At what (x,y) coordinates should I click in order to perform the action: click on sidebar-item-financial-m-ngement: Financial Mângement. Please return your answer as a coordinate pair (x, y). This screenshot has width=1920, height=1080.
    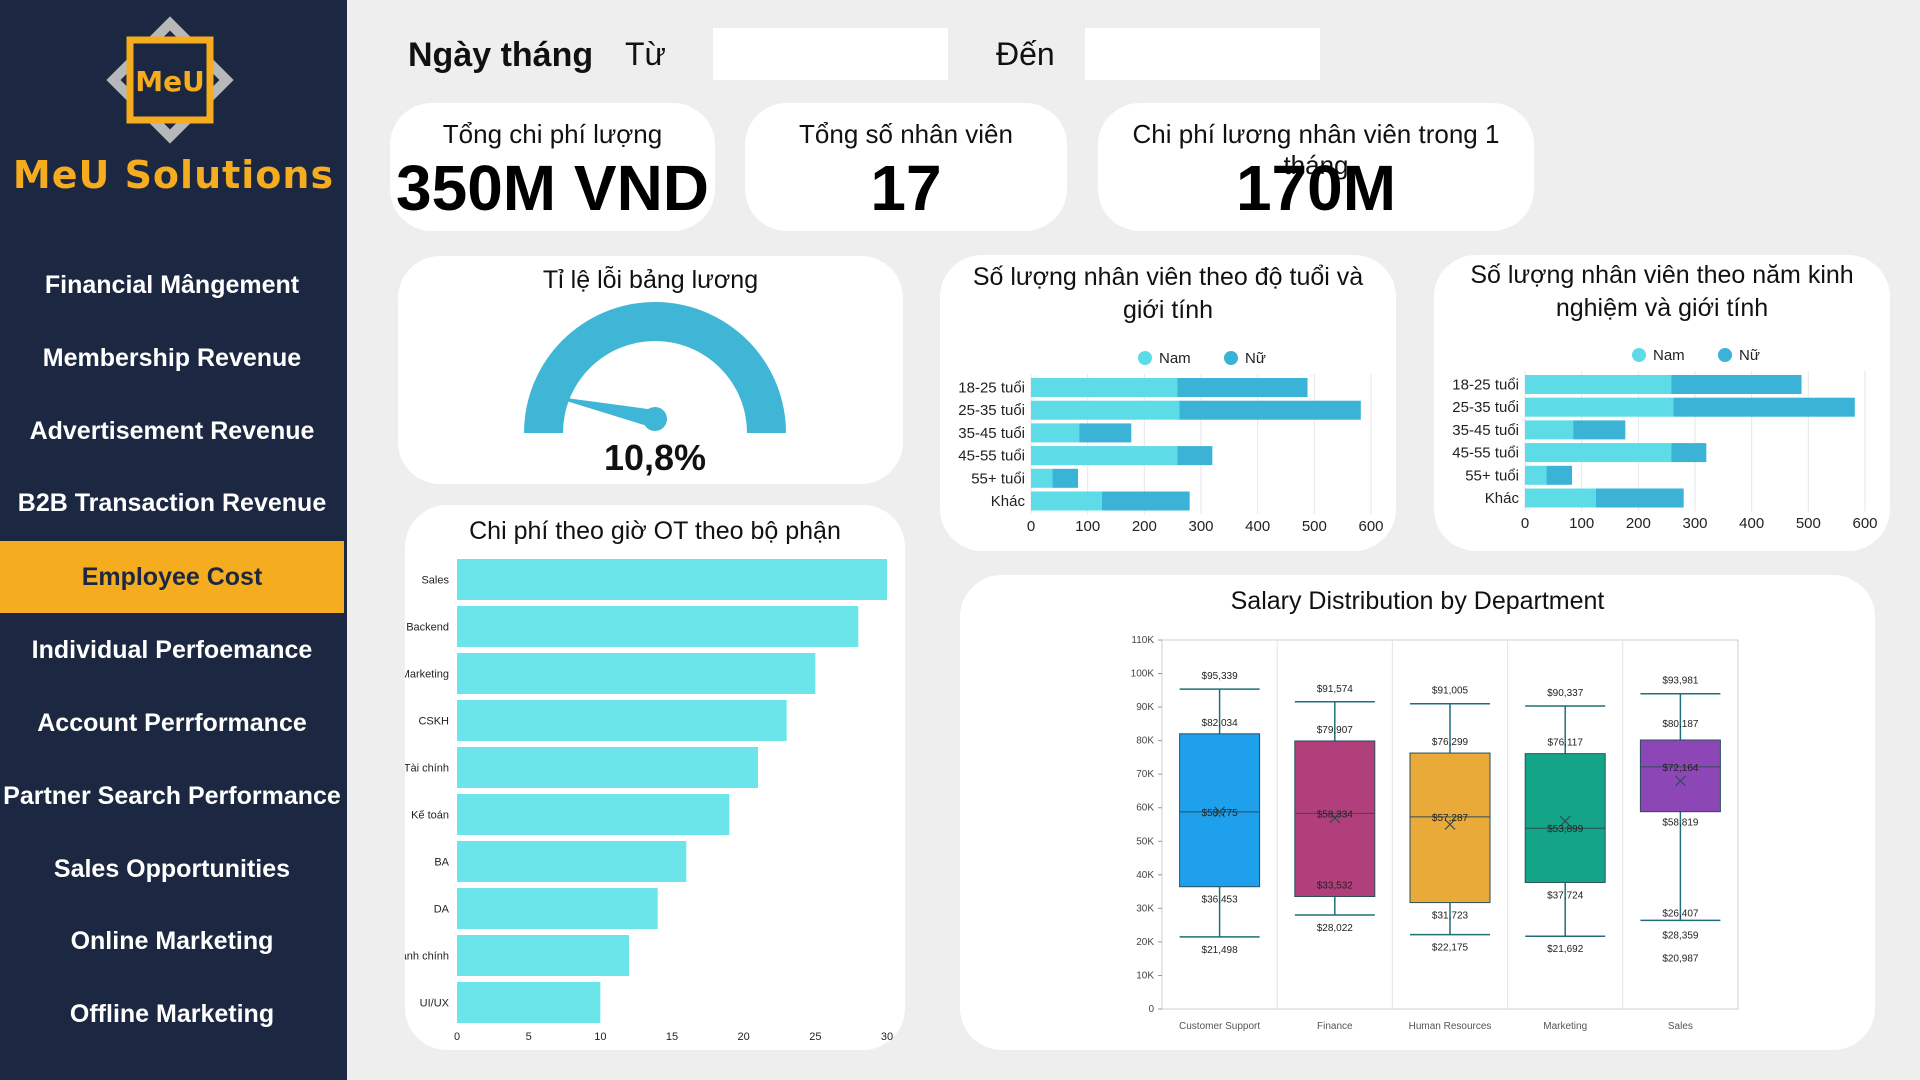
    Looking at the image, I should click on (172, 285).